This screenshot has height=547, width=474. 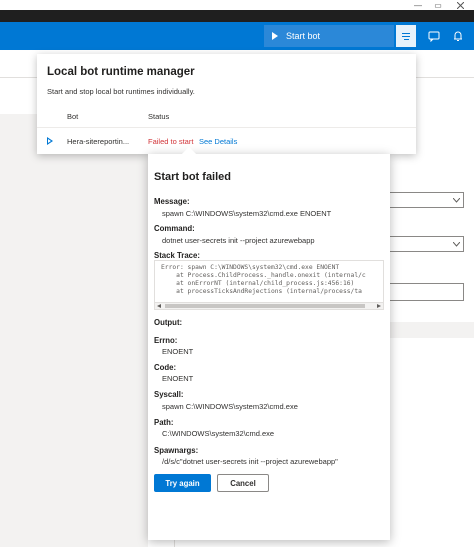 I want to click on spawnargs-label: Spawnargs:, so click(x=176, y=450).